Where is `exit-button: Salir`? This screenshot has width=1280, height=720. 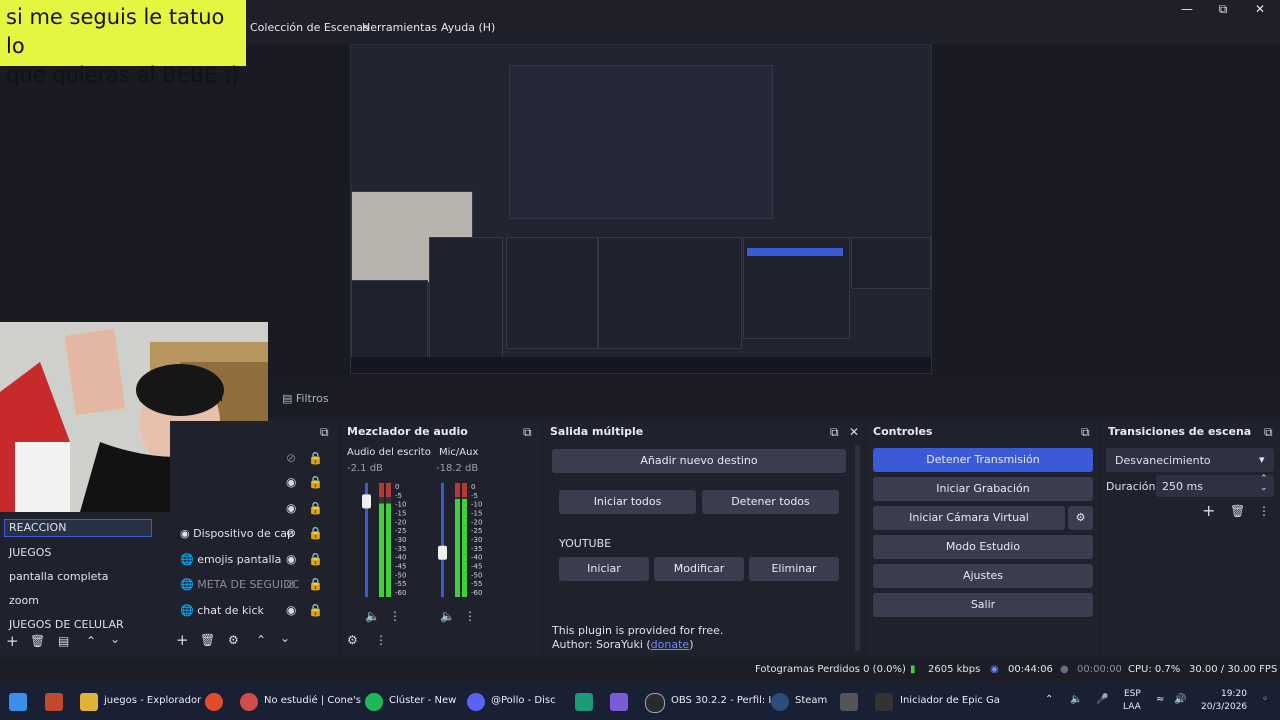
exit-button: Salir is located at coordinates (983, 605).